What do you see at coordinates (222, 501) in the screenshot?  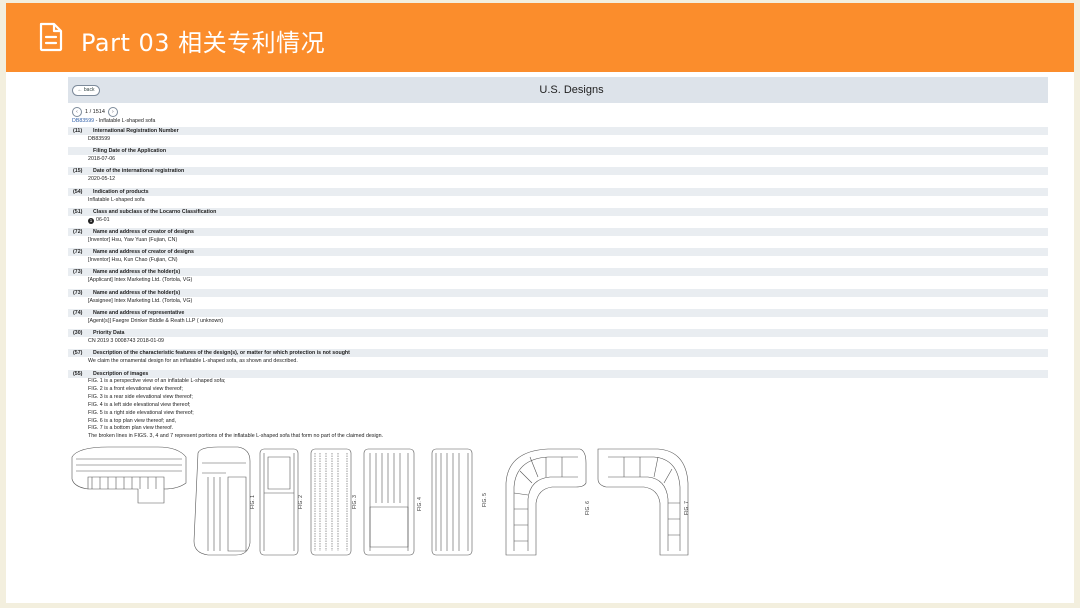 I see `fig-1b-drawing` at bounding box center [222, 501].